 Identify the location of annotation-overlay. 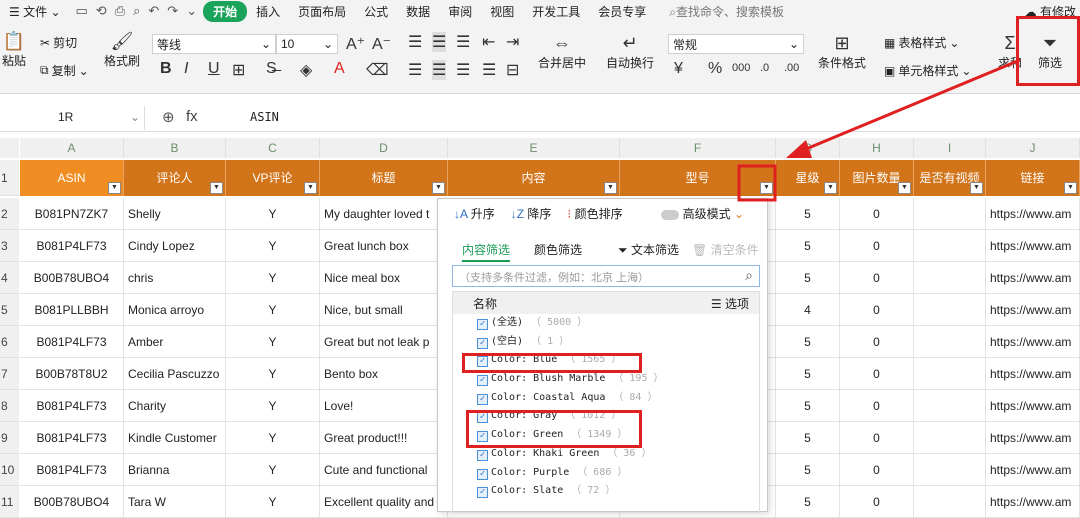
(879, 130).